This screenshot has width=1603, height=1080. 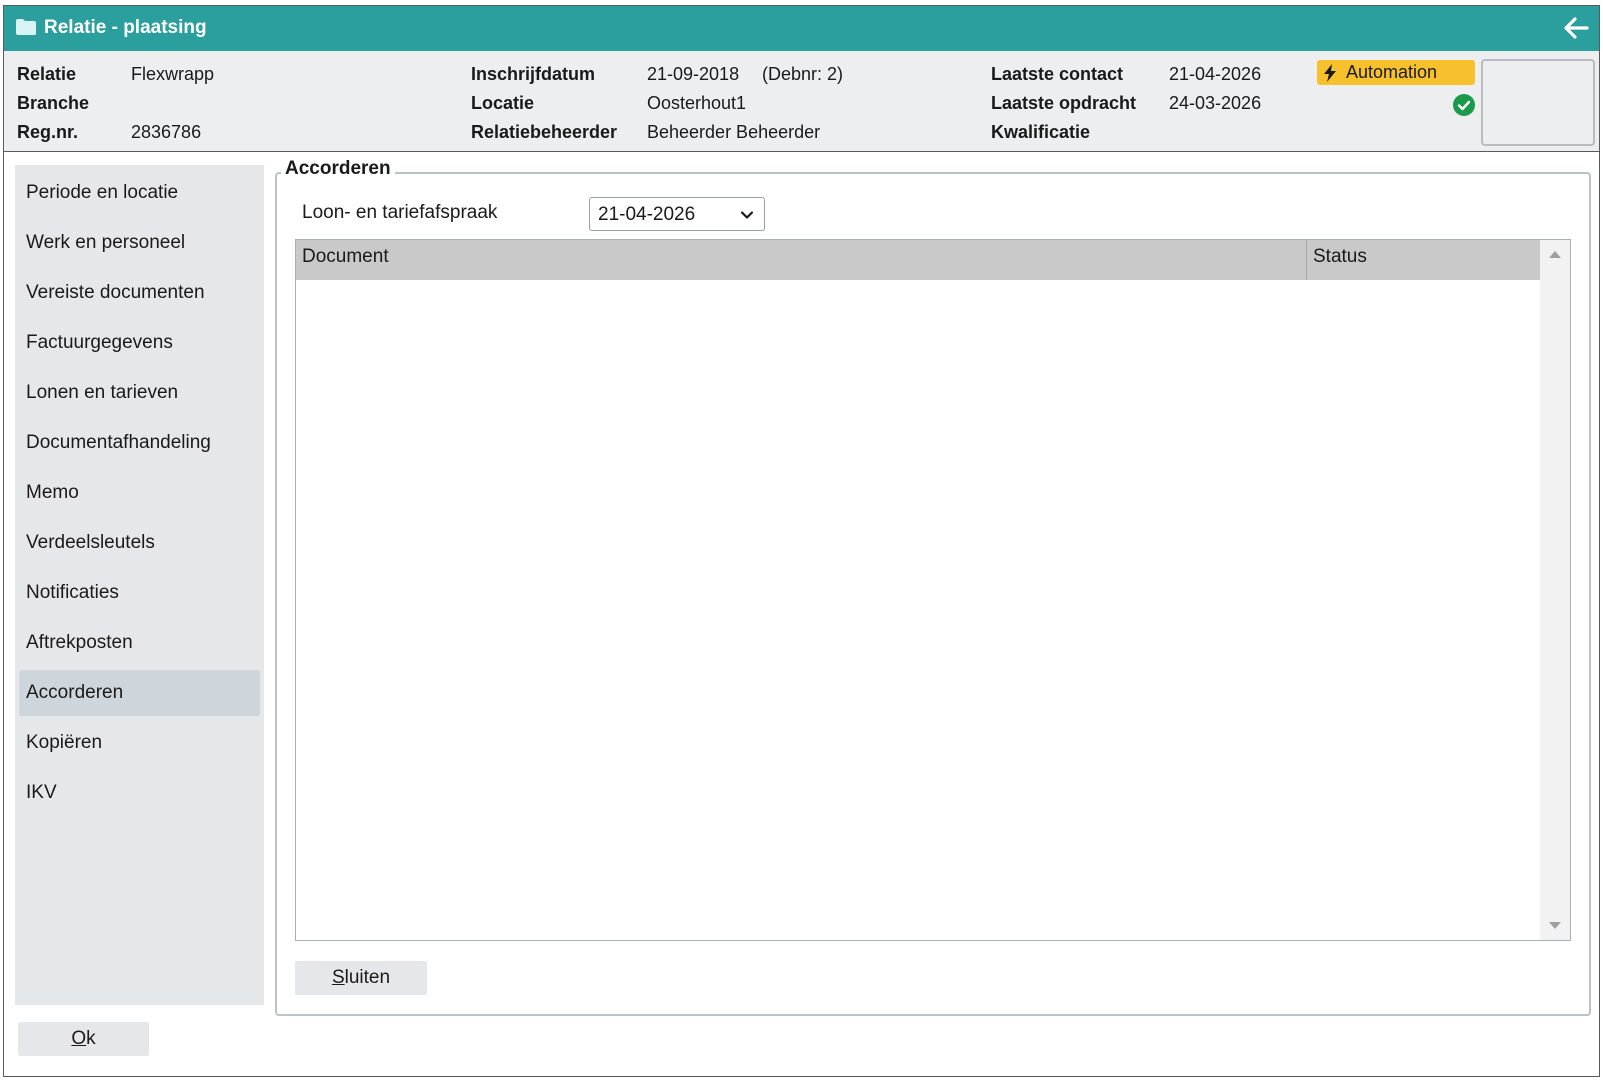 I want to click on column-header-status: Status, so click(x=1340, y=257).